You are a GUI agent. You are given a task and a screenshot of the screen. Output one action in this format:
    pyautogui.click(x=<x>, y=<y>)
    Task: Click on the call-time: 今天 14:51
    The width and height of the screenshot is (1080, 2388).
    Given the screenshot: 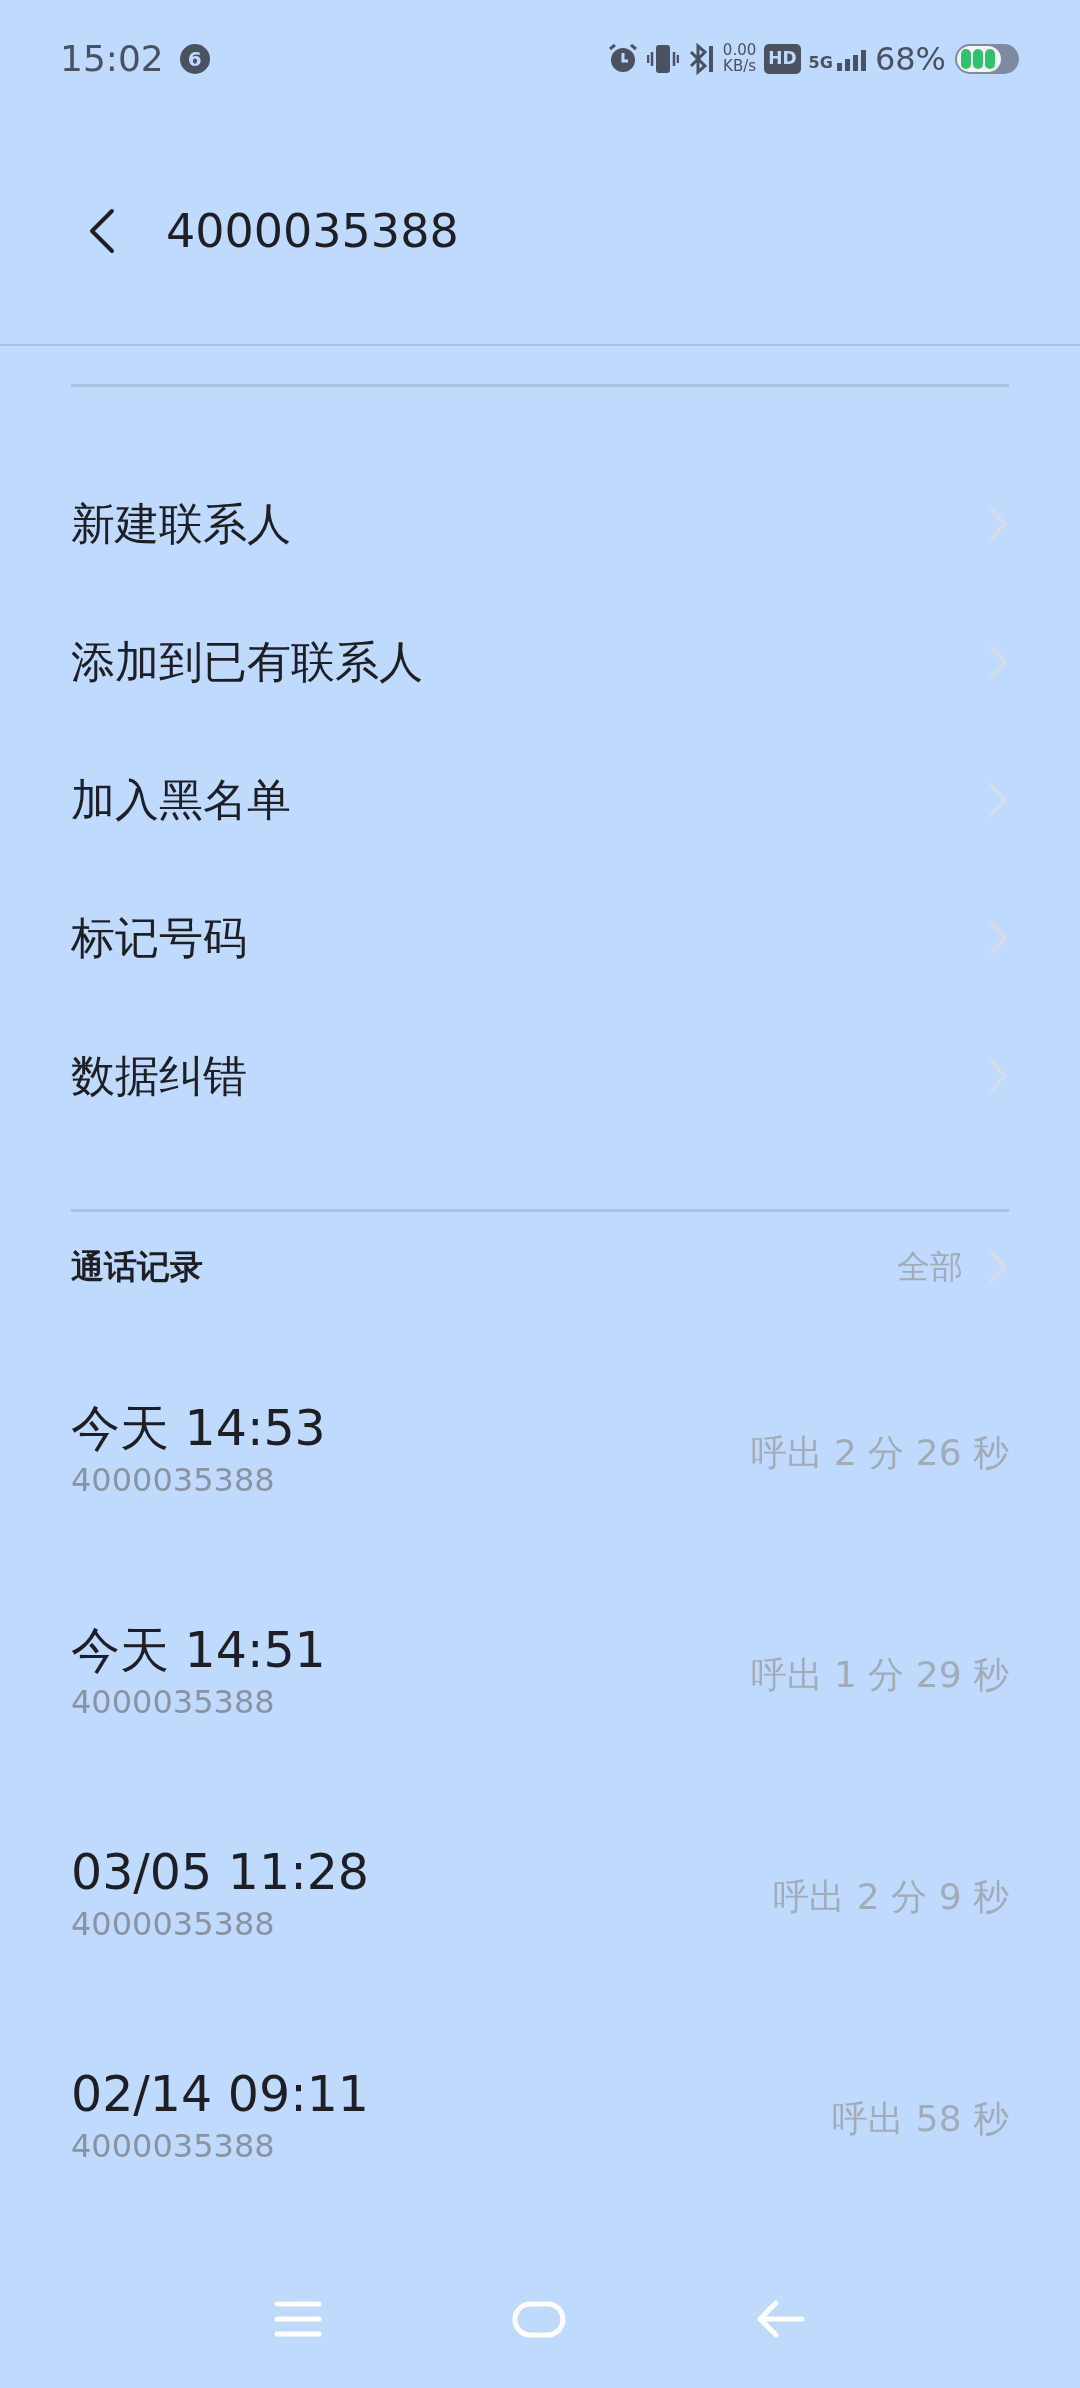 What is the action you would take?
    pyautogui.click(x=198, y=1651)
    